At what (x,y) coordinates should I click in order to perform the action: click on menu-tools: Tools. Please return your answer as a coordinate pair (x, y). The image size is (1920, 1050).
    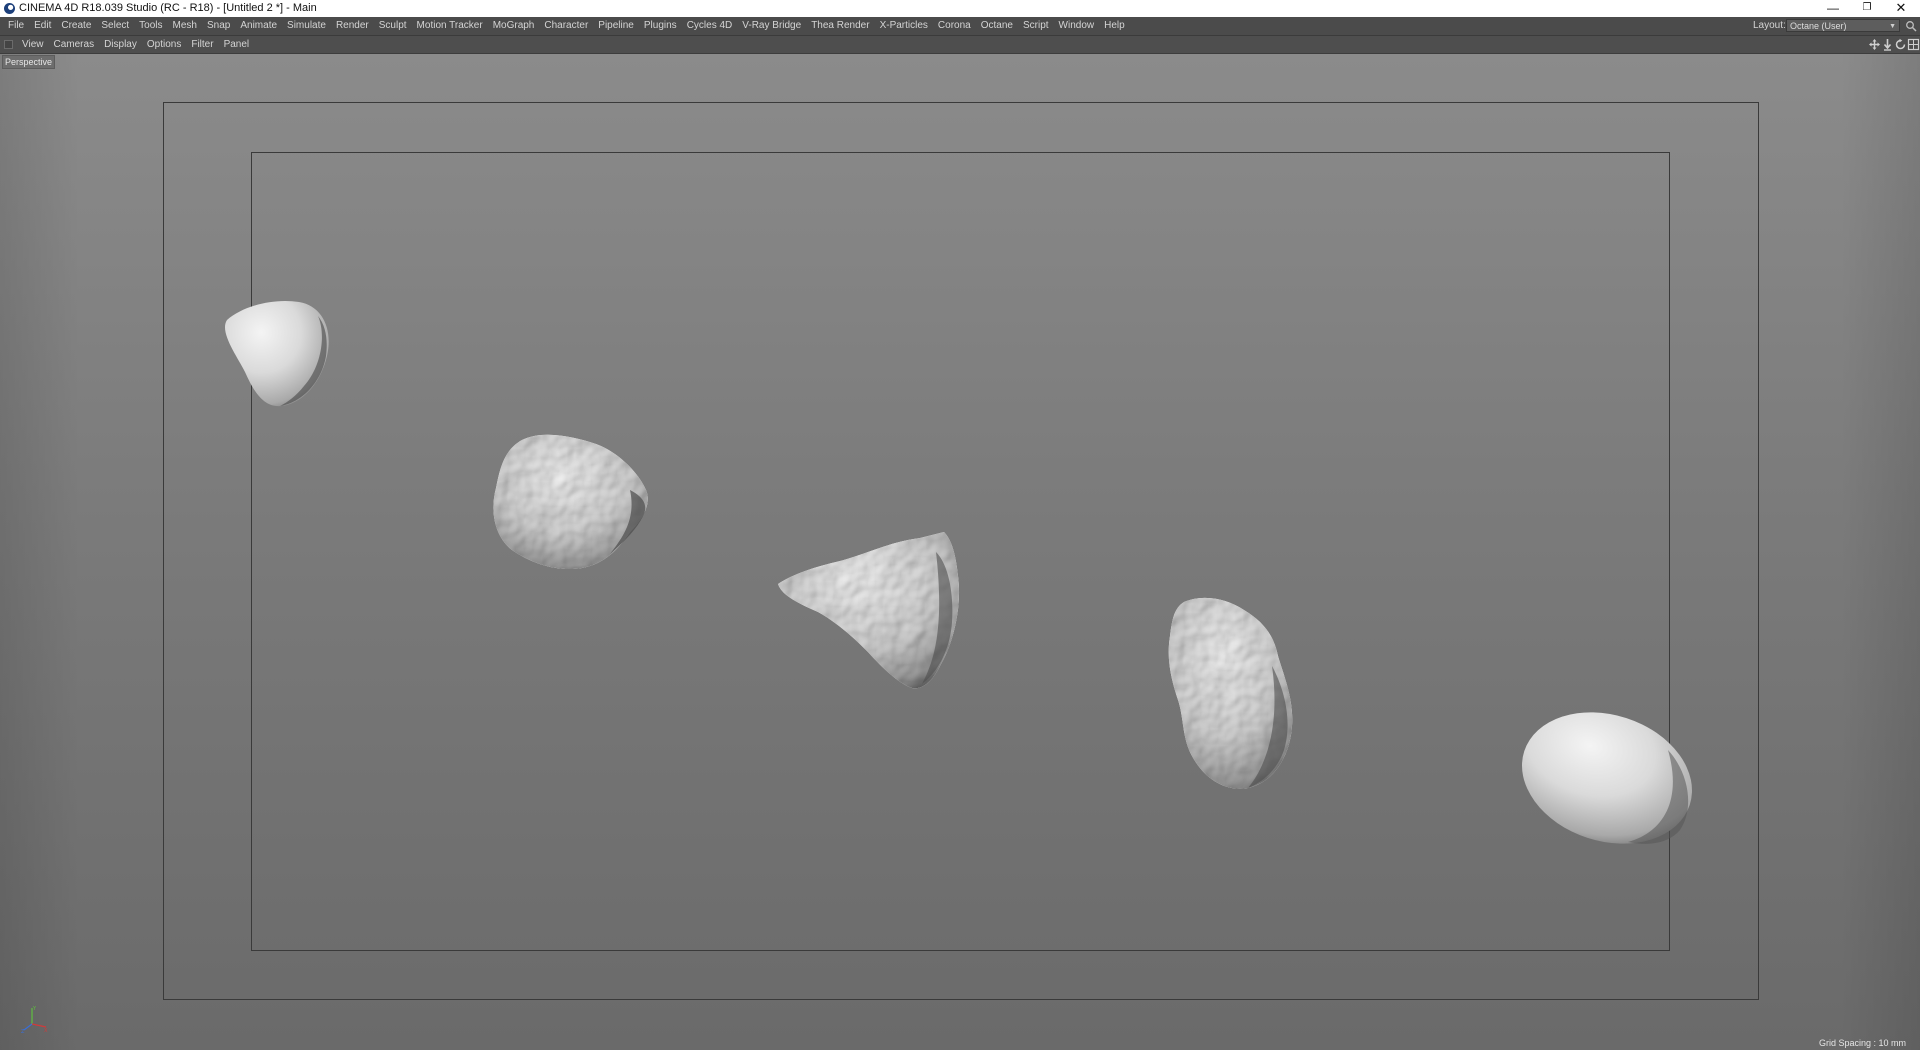
    Looking at the image, I should click on (150, 26).